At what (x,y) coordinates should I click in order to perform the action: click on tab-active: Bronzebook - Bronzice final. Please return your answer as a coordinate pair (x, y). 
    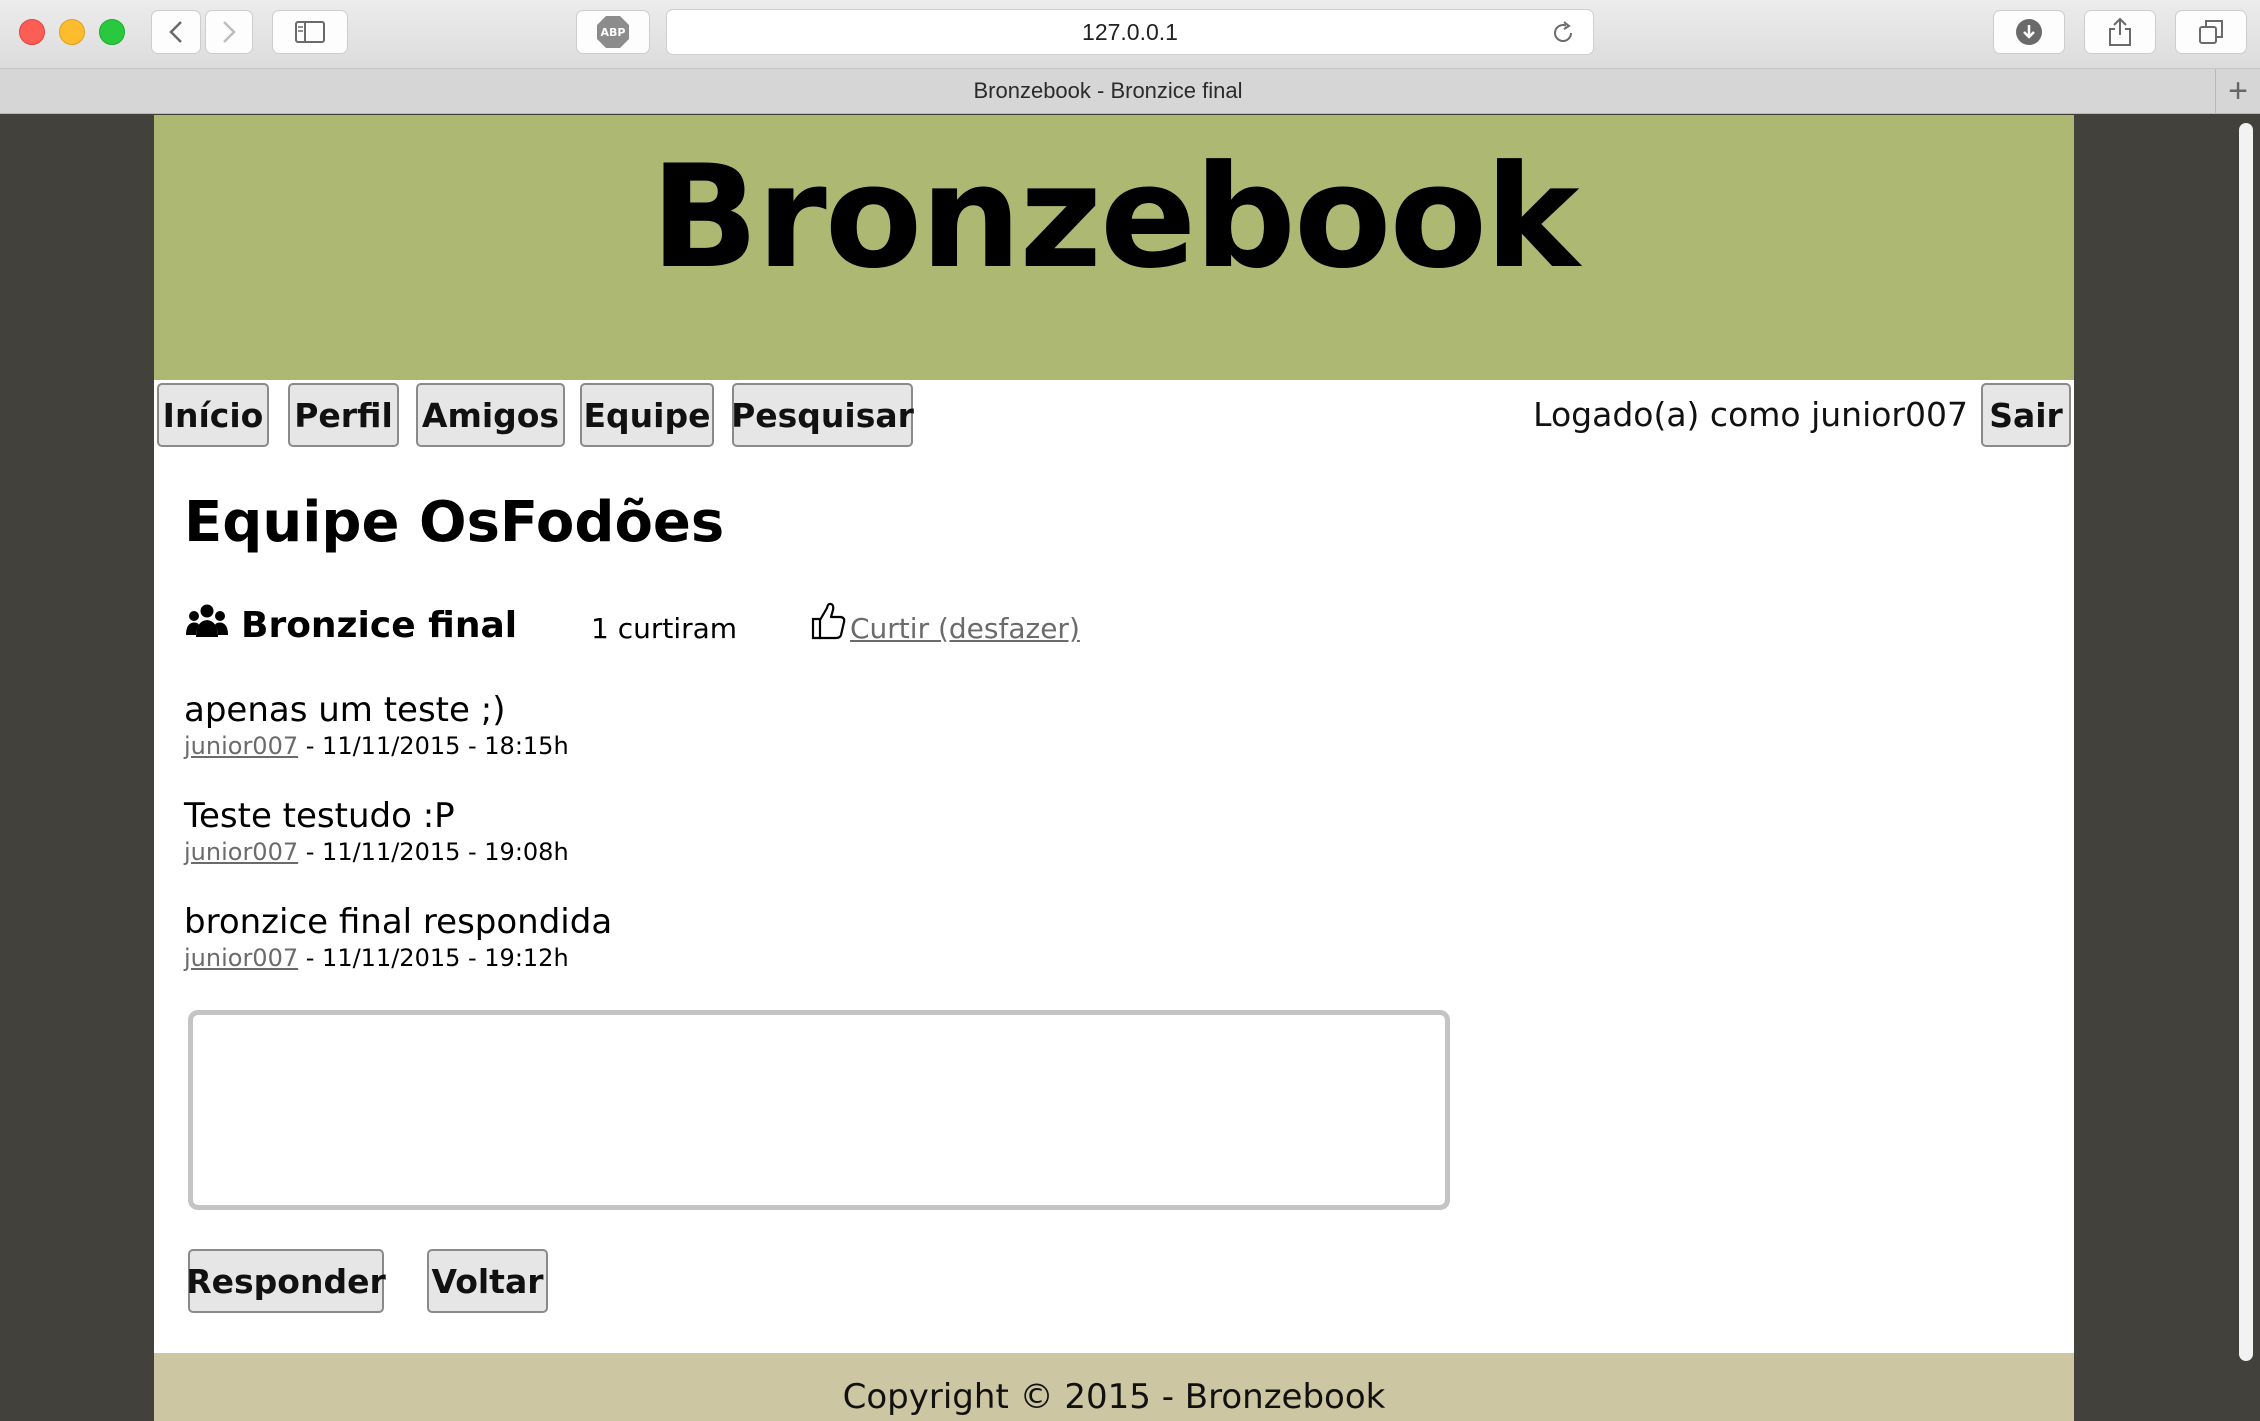
    Looking at the image, I should click on (1108, 91).